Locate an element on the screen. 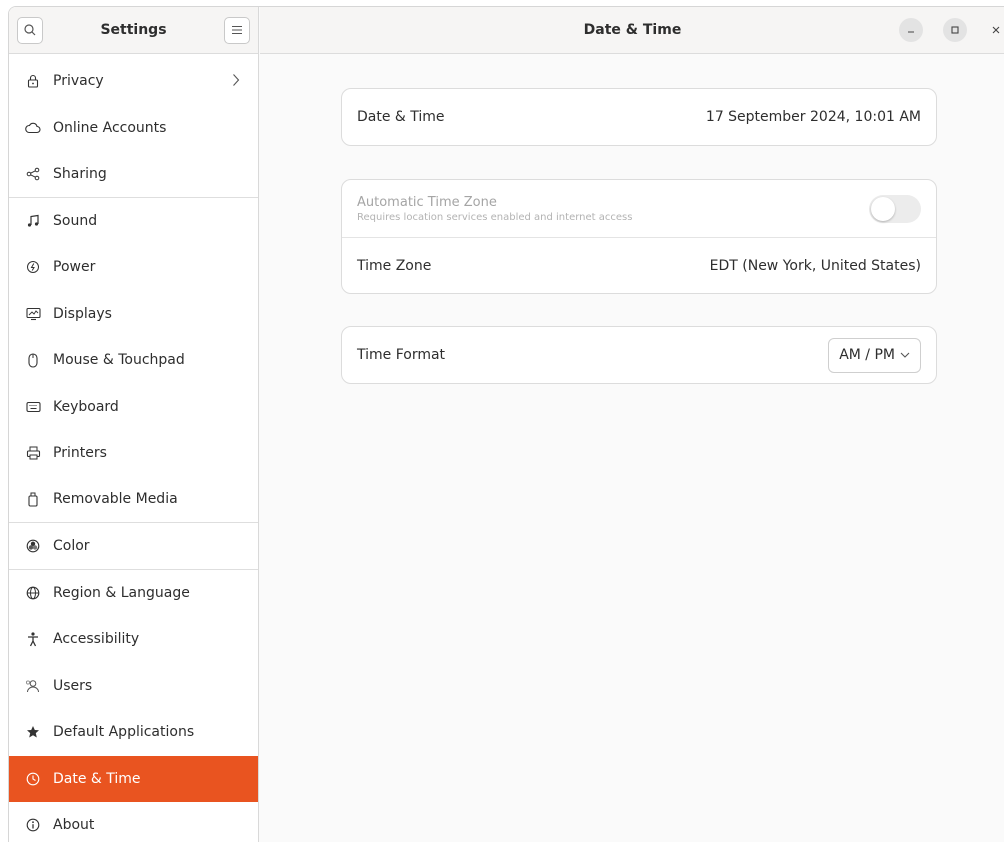  sidebar-item-color: Color is located at coordinates (133, 546).